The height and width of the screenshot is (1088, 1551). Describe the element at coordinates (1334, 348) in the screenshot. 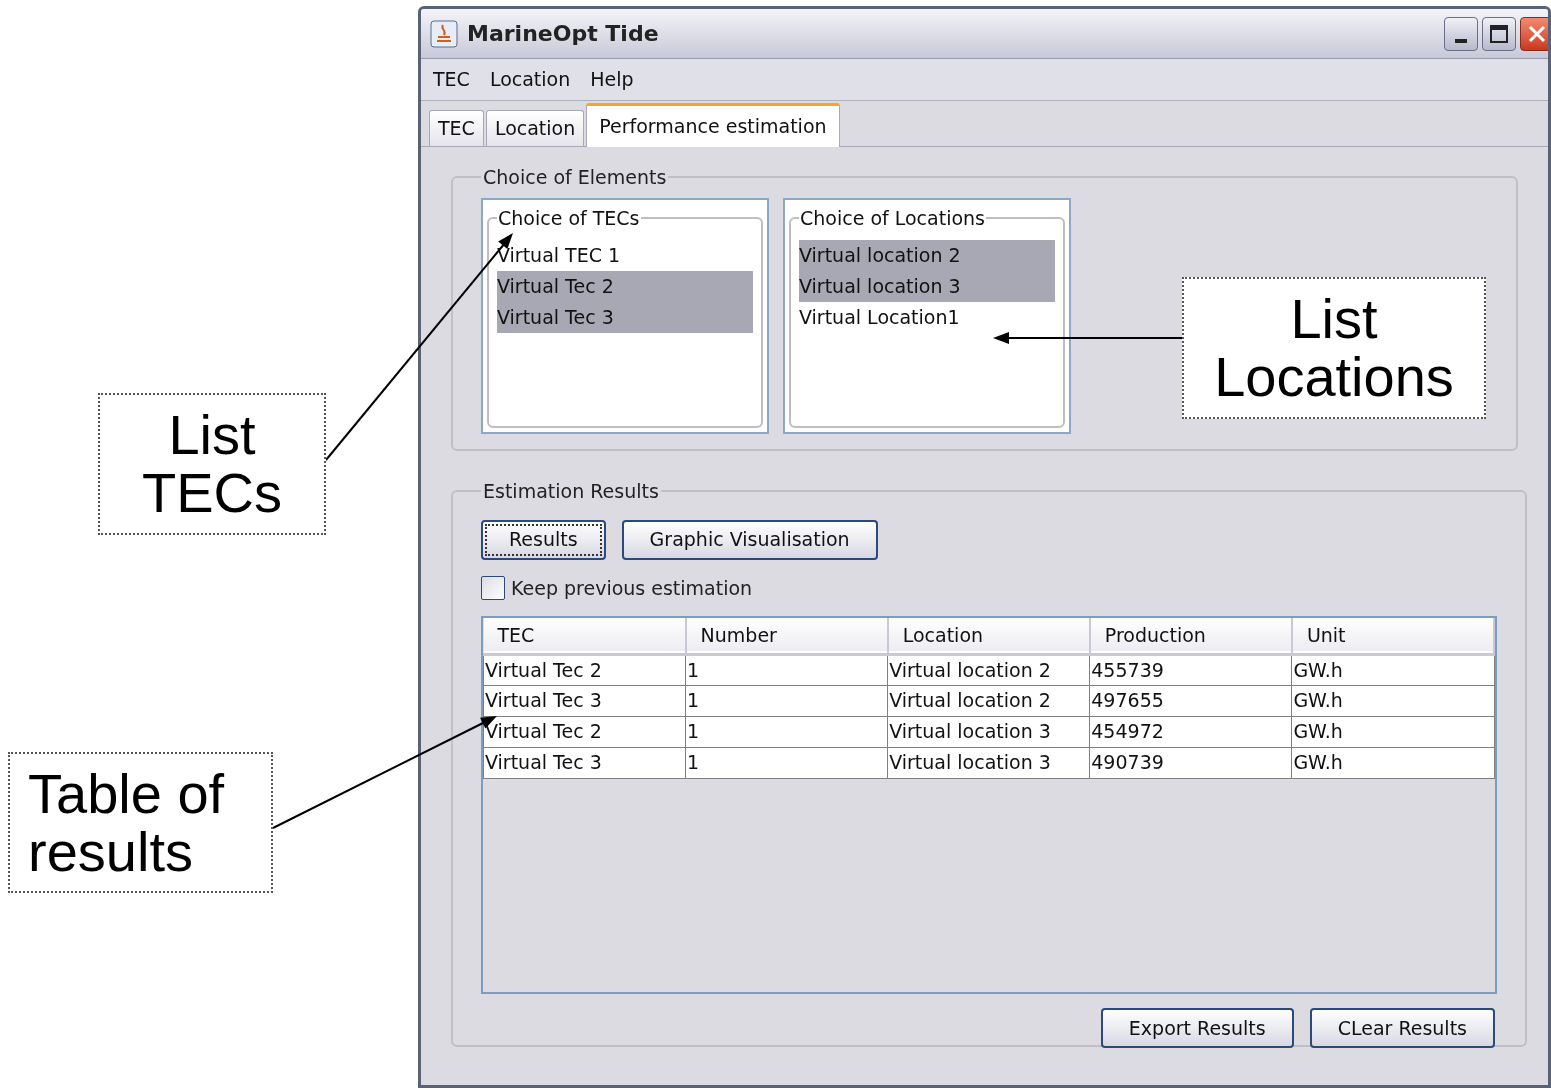

I see `annotation-callout: List Locations` at that location.